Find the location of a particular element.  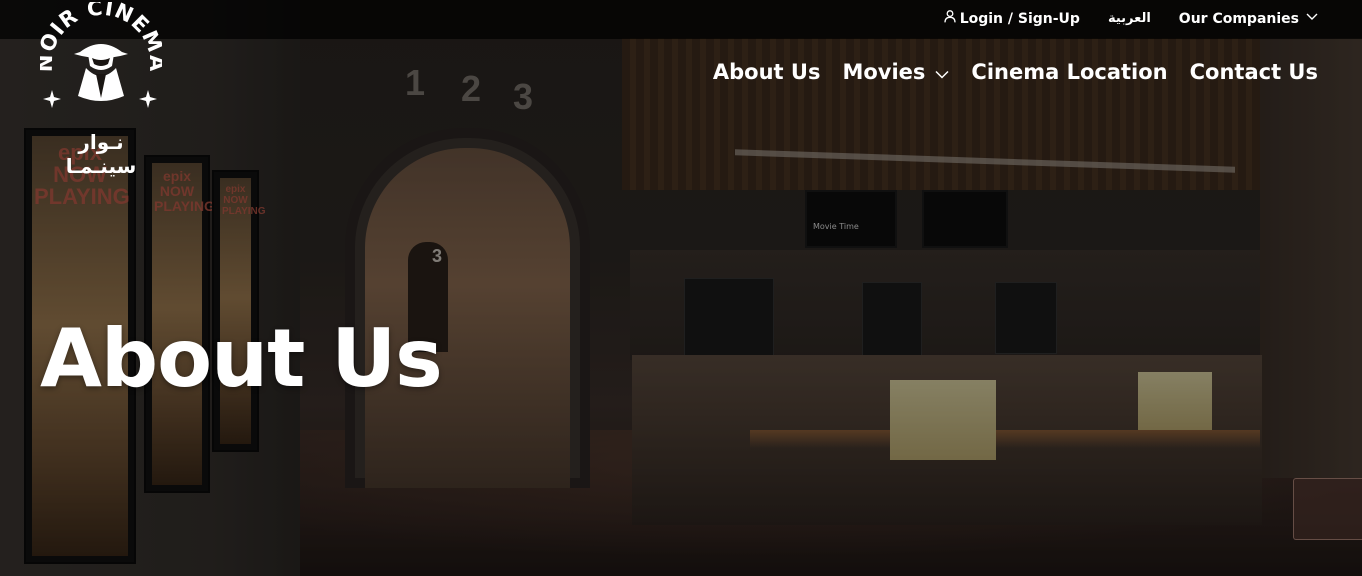

top-bar: Login / Sign-Up العربية Our Companies is located at coordinates (681, 19).